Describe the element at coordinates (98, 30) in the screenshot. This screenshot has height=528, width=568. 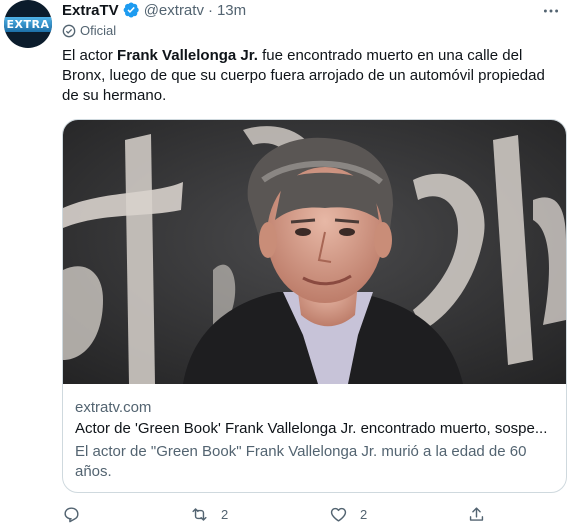
I see `official-label-text: Oficial` at that location.